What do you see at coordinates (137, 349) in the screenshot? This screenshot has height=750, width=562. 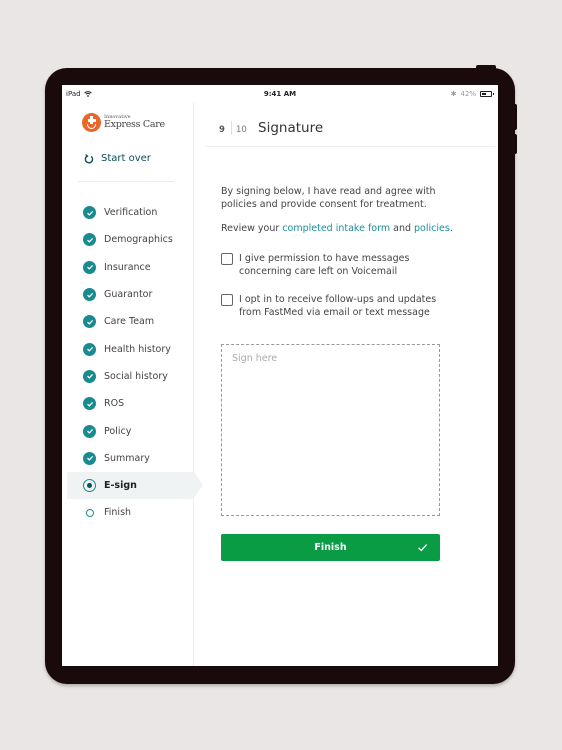 I see `step-label: Health history` at bounding box center [137, 349].